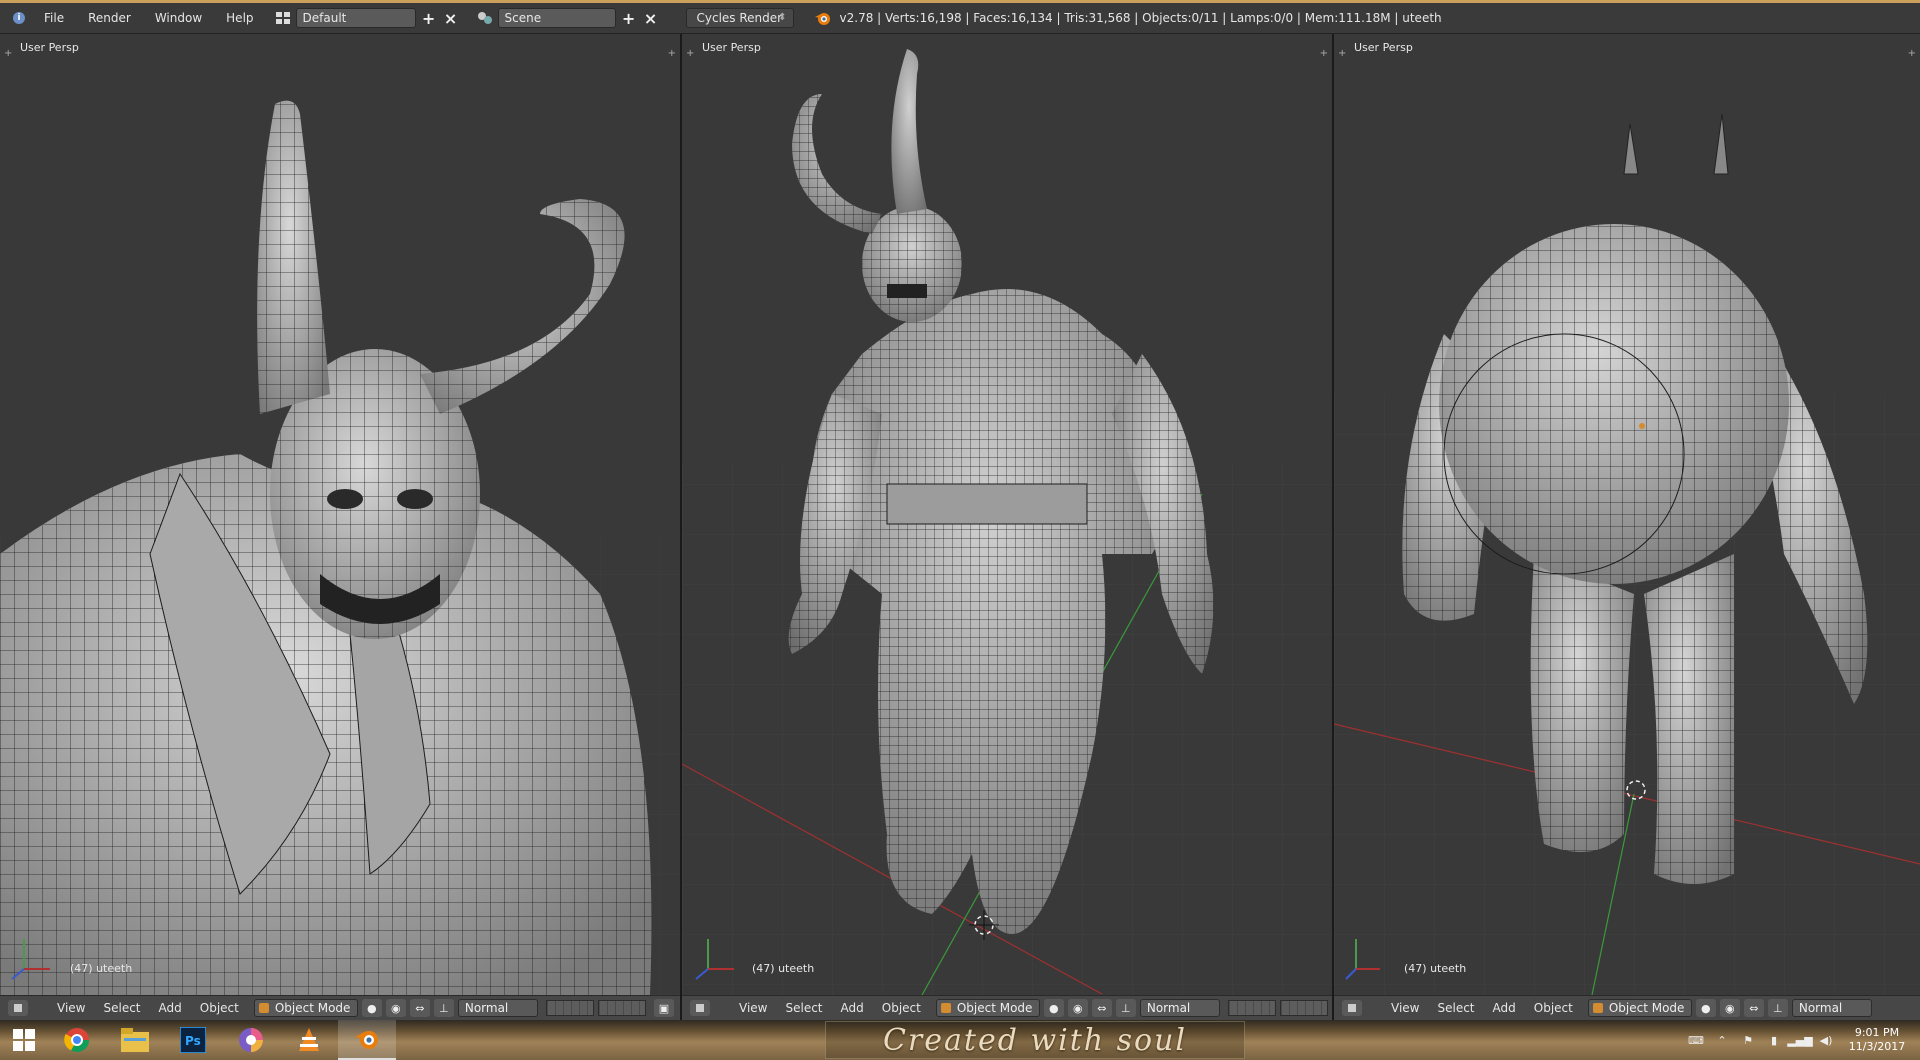 The image size is (1920, 1060). I want to click on info-icon: i, so click(19, 18).